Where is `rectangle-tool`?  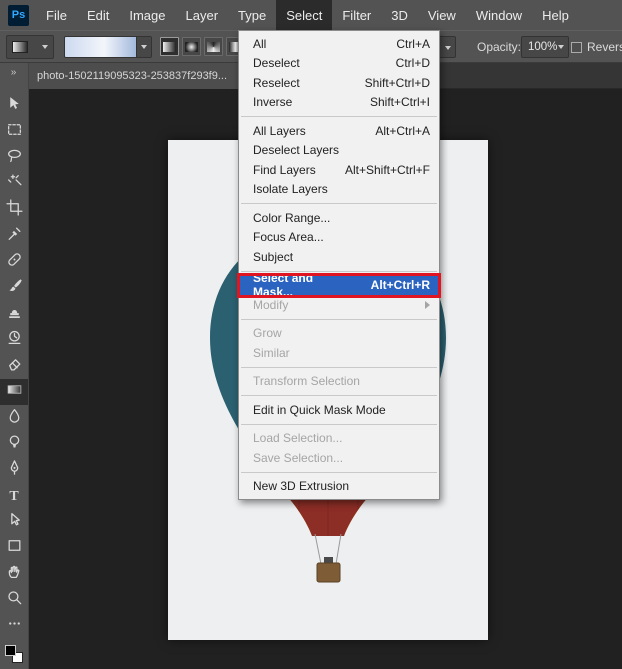 rectangle-tool is located at coordinates (14, 548).